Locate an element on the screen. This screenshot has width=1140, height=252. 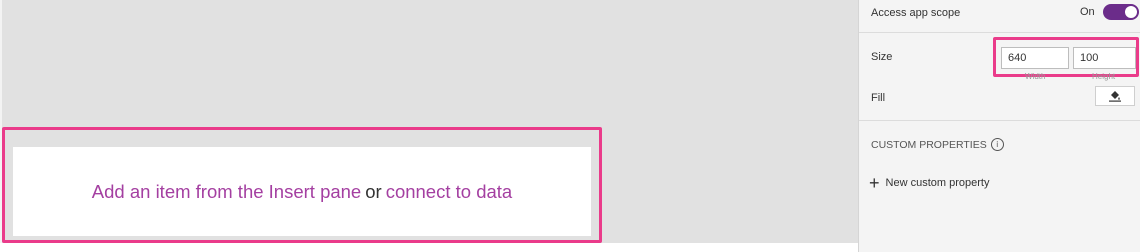
access-app-scope-label: Access app scope is located at coordinates (916, 13).